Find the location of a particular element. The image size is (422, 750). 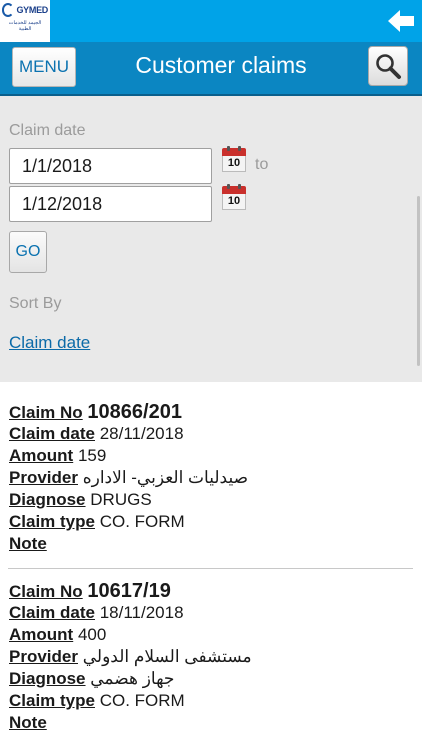

claim-date-value: 18/11/2018 is located at coordinates (141, 612).